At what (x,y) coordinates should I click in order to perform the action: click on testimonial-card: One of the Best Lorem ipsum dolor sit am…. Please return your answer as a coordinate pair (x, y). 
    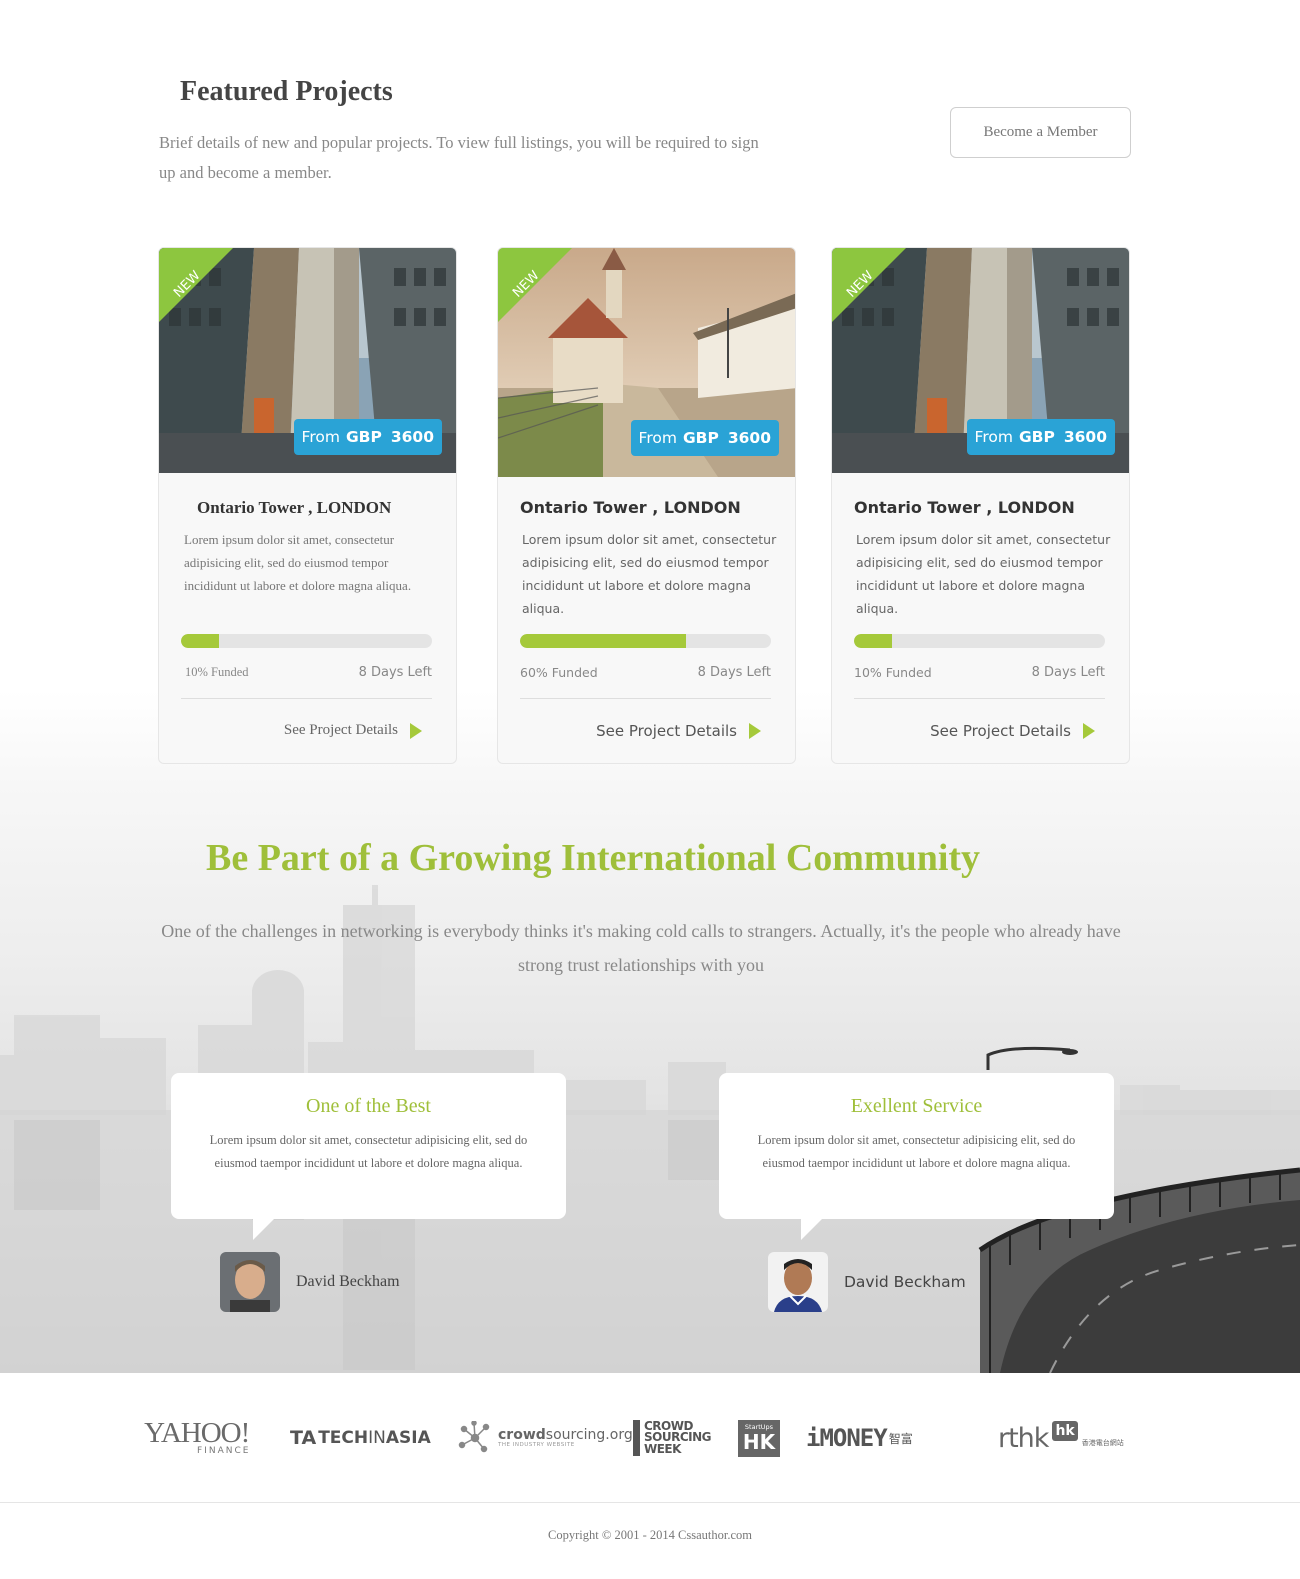
    Looking at the image, I should click on (368, 1156).